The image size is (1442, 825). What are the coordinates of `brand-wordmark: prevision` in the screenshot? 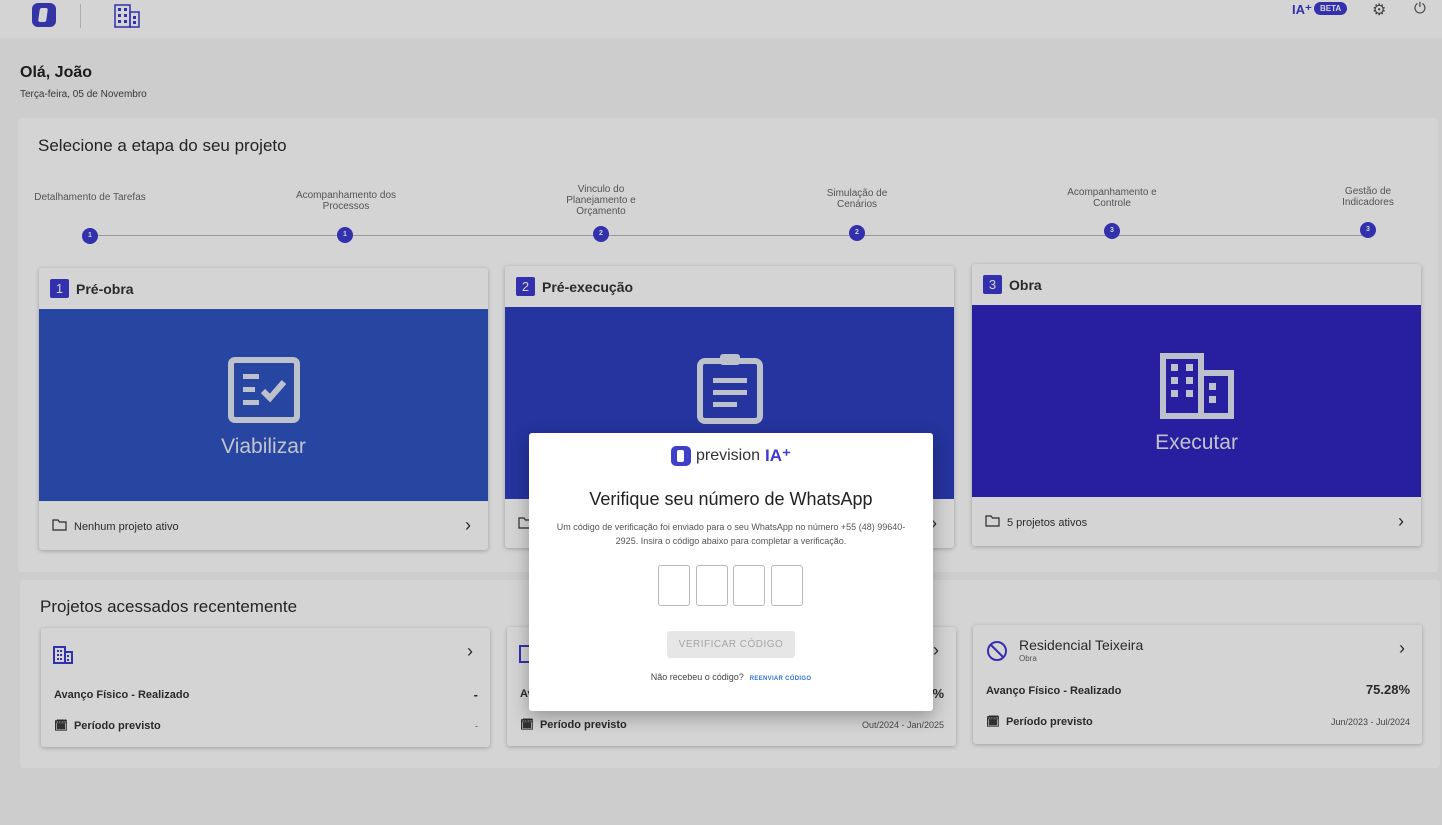 It's located at (728, 455).